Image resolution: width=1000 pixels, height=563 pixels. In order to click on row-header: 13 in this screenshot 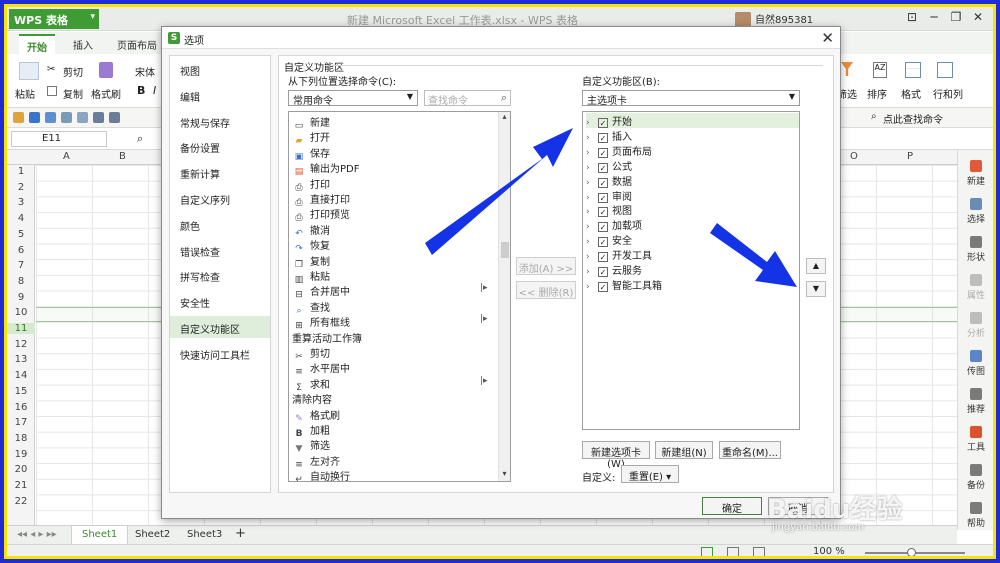, I will do `click(21, 359)`.